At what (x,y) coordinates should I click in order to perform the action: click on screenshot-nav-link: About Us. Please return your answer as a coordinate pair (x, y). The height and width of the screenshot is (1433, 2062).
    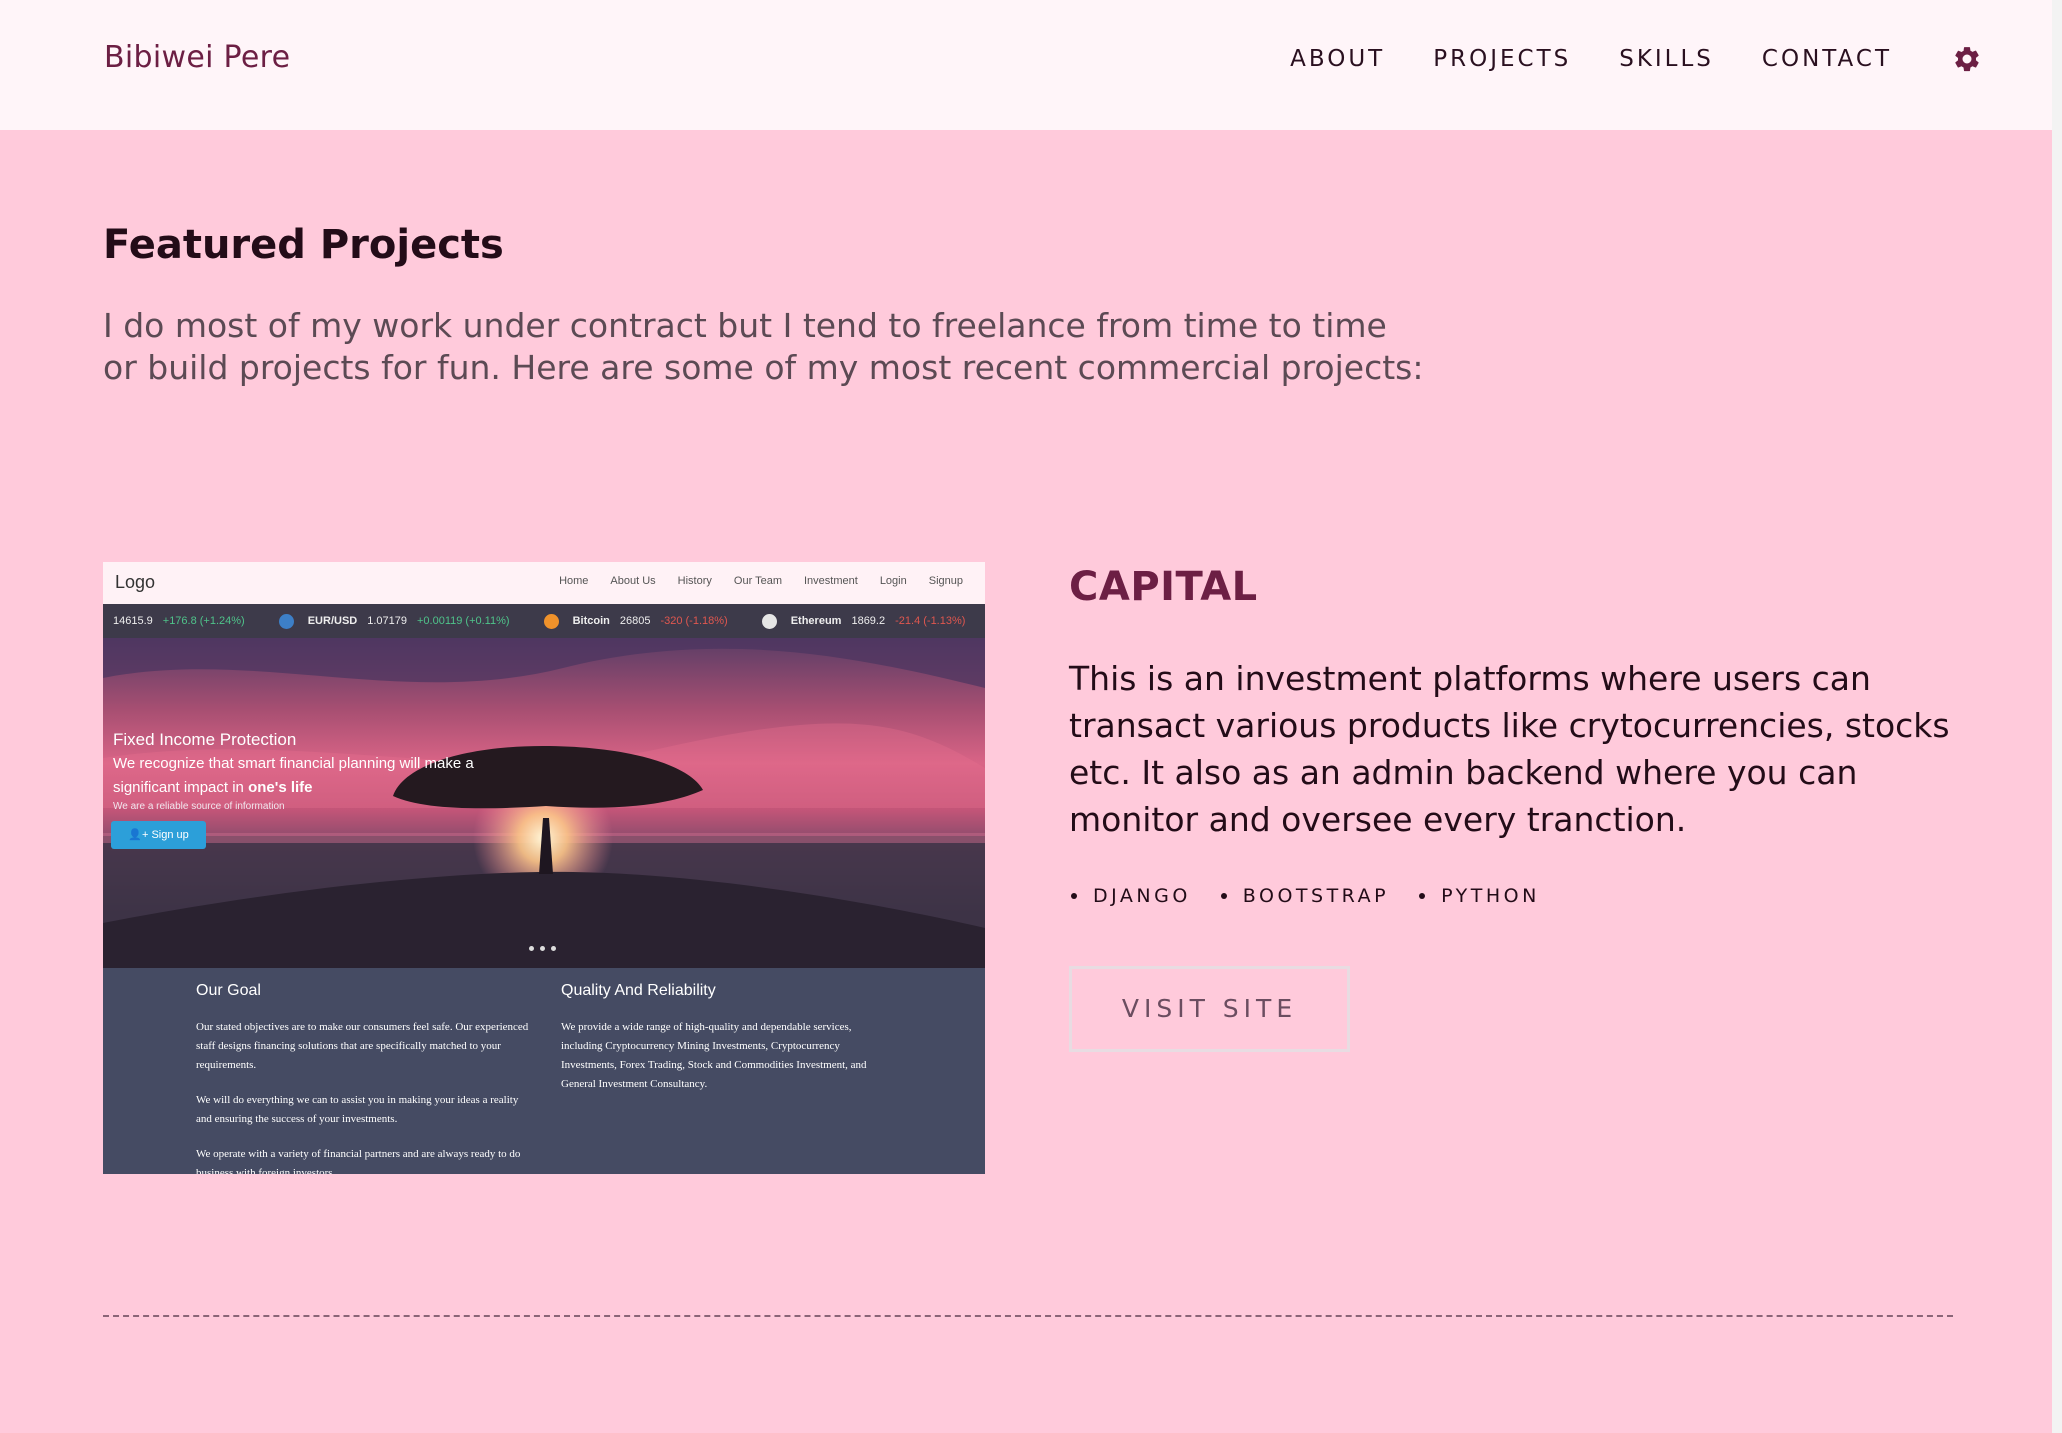
    Looking at the image, I should click on (633, 581).